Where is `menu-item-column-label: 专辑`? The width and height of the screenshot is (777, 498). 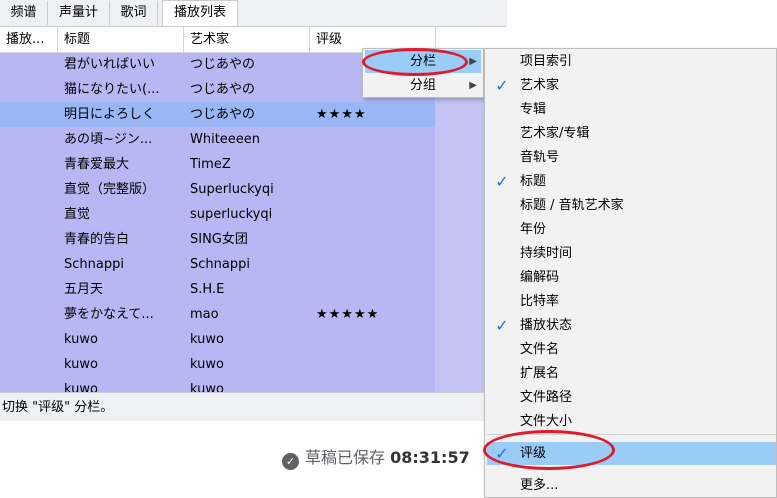 menu-item-column-label: 专辑 is located at coordinates (533, 109).